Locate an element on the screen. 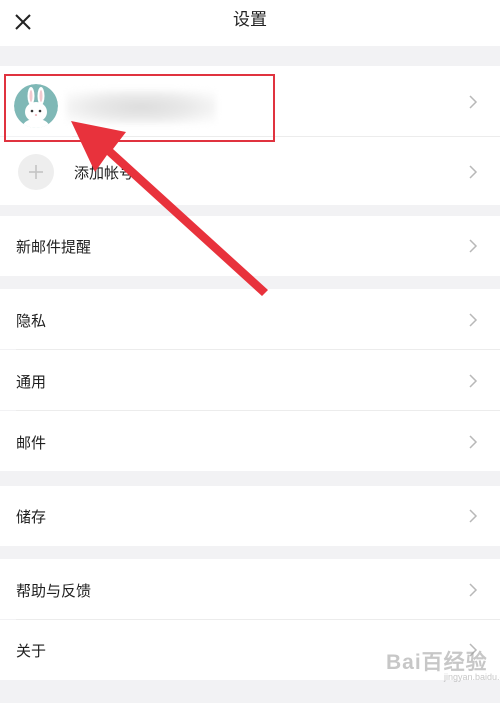  add-account-button is located at coordinates (36, 172).